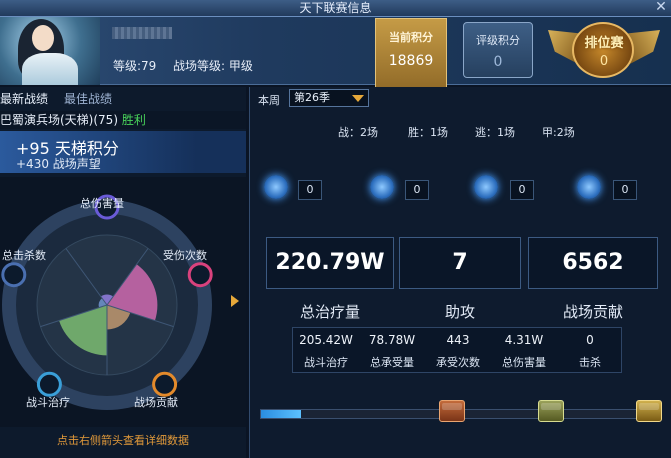 The height and width of the screenshot is (458, 671). I want to click on dragon-icon, so click(382, 187).